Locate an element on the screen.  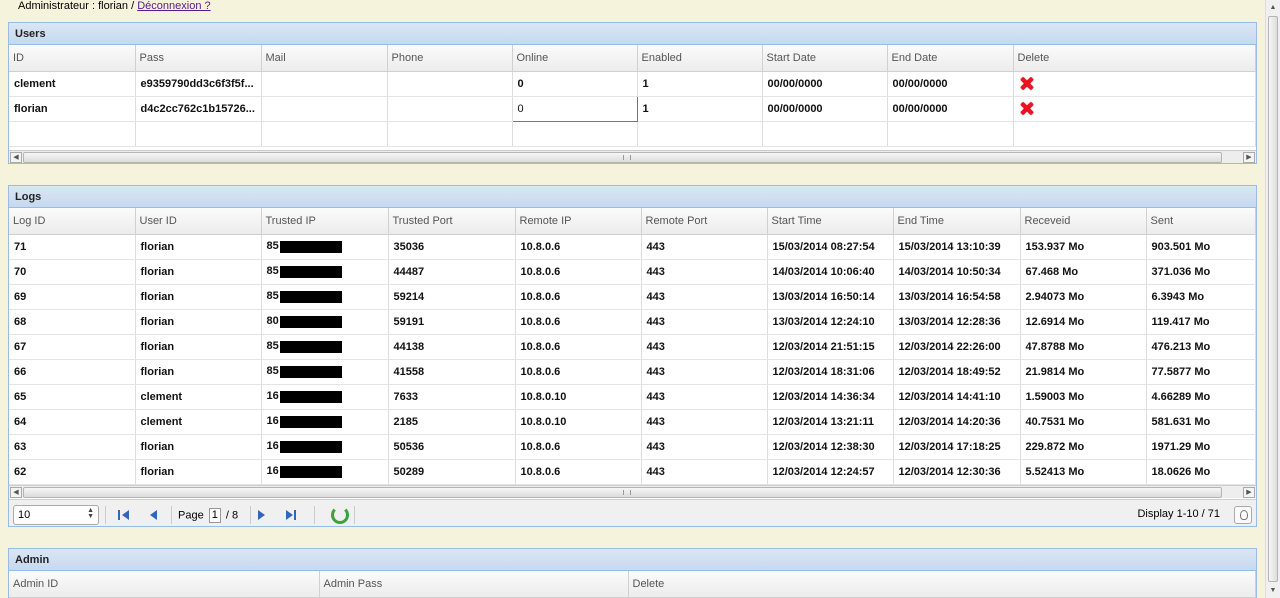
cell-recv: 12.6914 Mo is located at coordinates (1083, 322).